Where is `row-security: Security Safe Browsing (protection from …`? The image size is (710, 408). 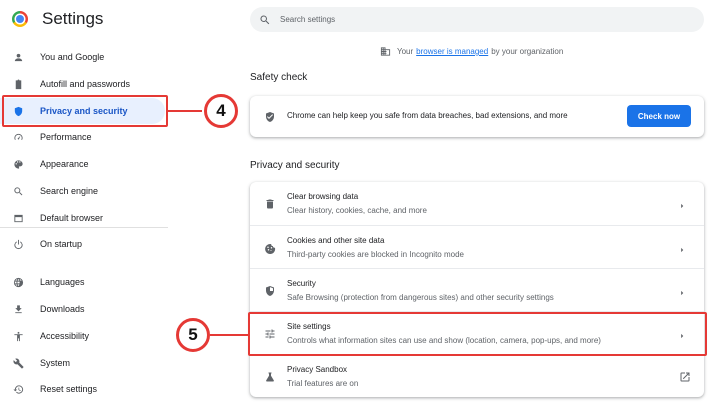 row-security: Security Safe Browsing (protection from … is located at coordinates (477, 289).